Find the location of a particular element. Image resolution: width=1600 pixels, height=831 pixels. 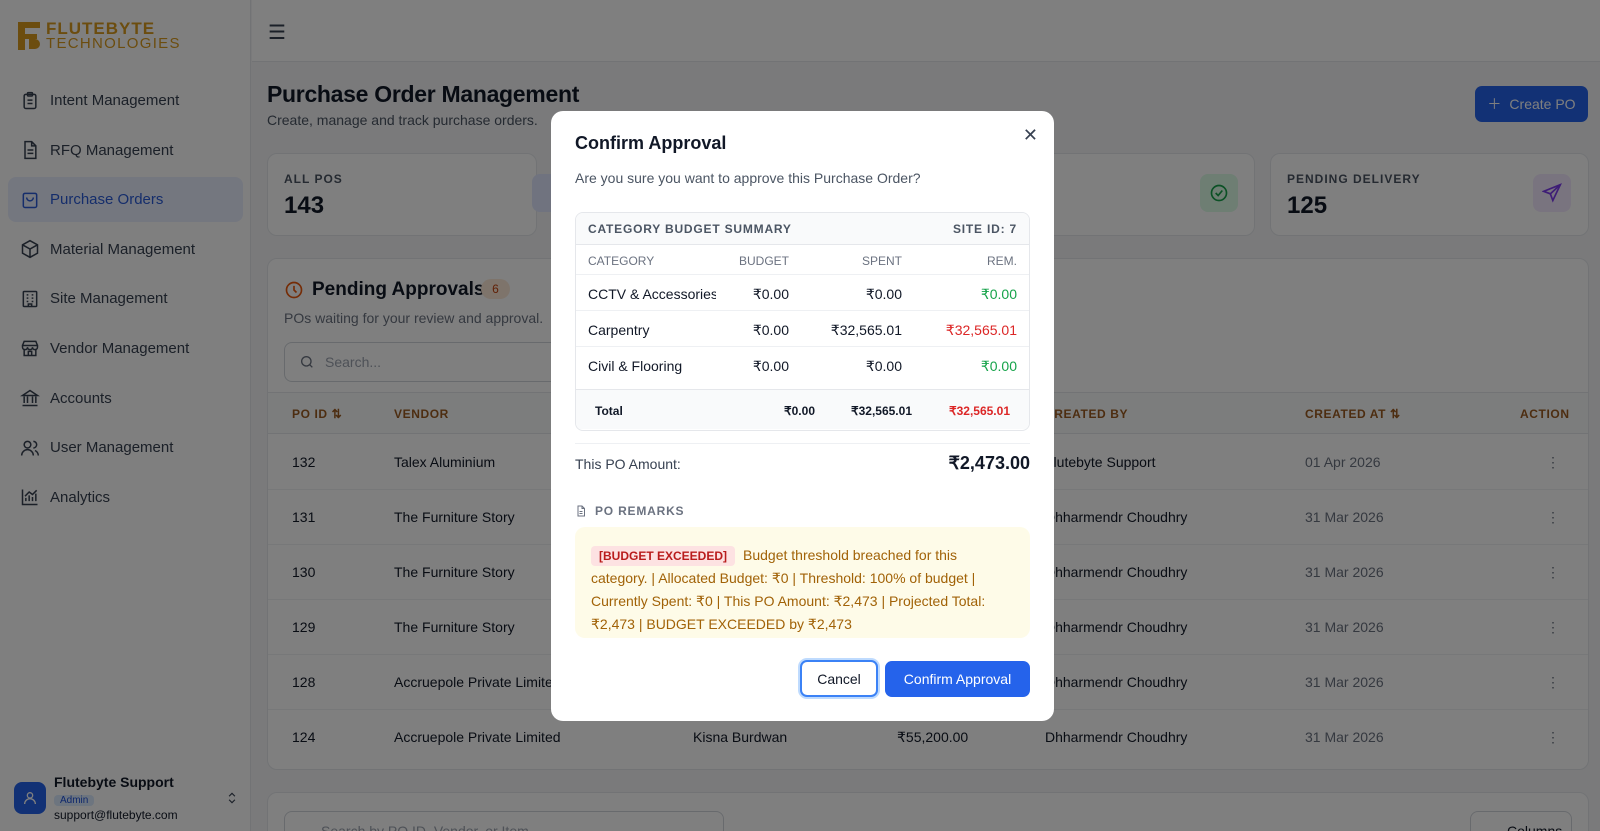

col-spent: SPENT is located at coordinates (881, 261).